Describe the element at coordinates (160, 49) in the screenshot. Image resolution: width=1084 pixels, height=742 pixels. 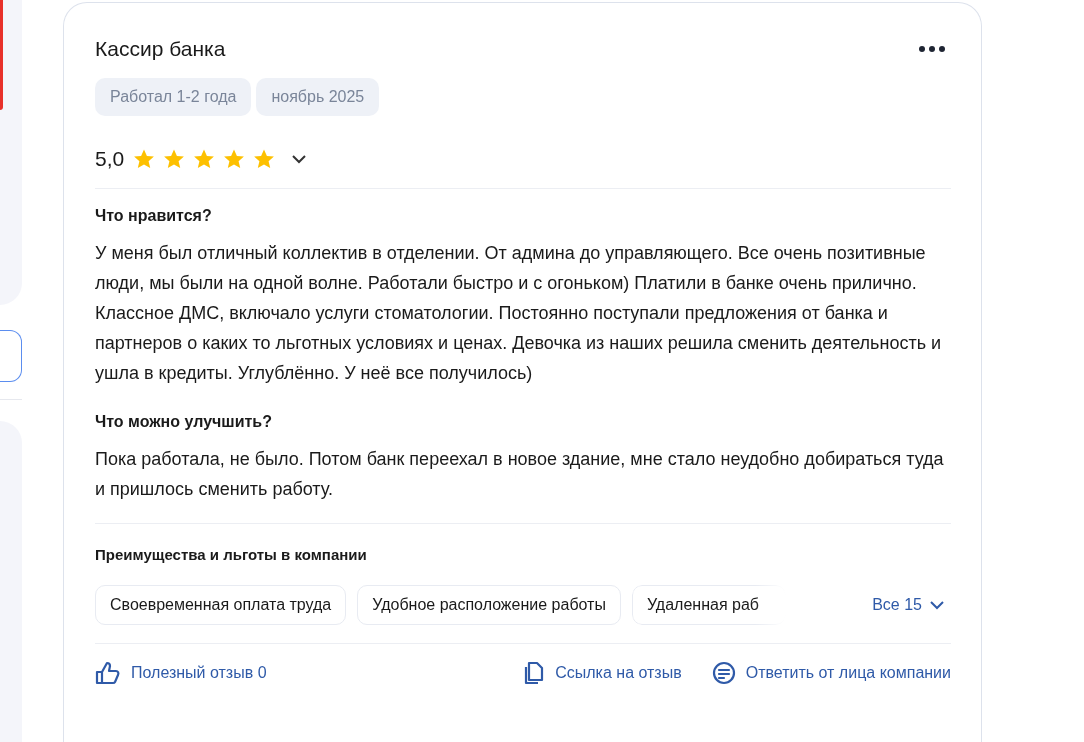
I see `review-title: Кассир банка` at that location.